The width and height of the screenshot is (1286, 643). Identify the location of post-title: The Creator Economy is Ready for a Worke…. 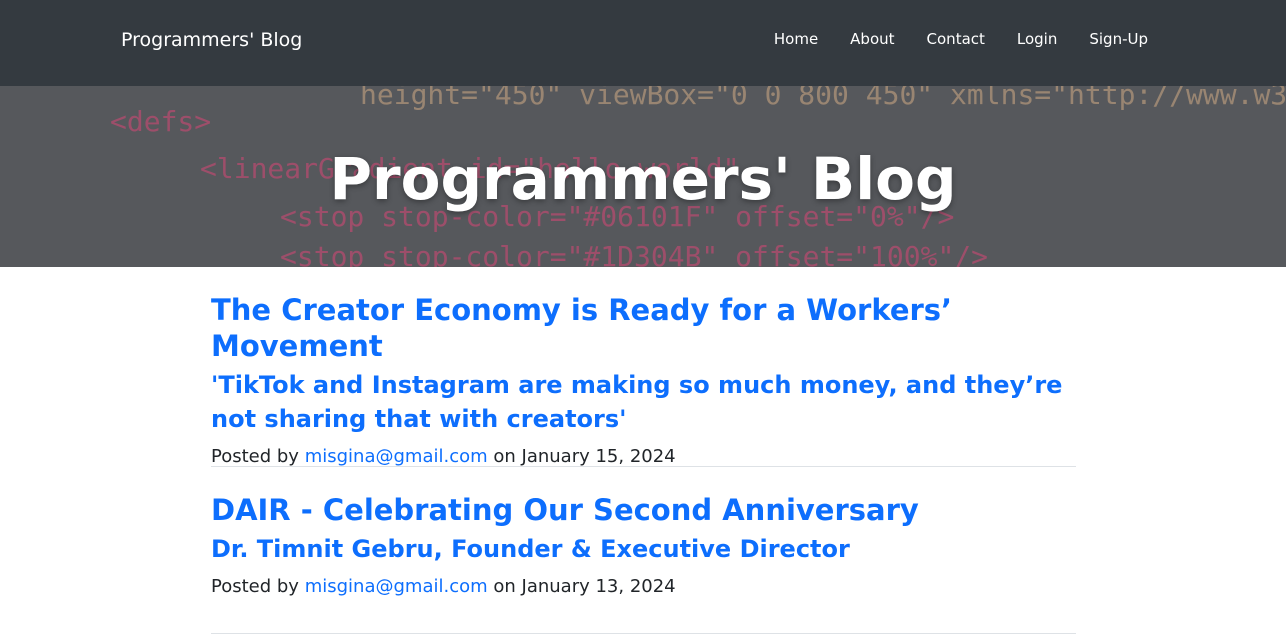
(643, 328).